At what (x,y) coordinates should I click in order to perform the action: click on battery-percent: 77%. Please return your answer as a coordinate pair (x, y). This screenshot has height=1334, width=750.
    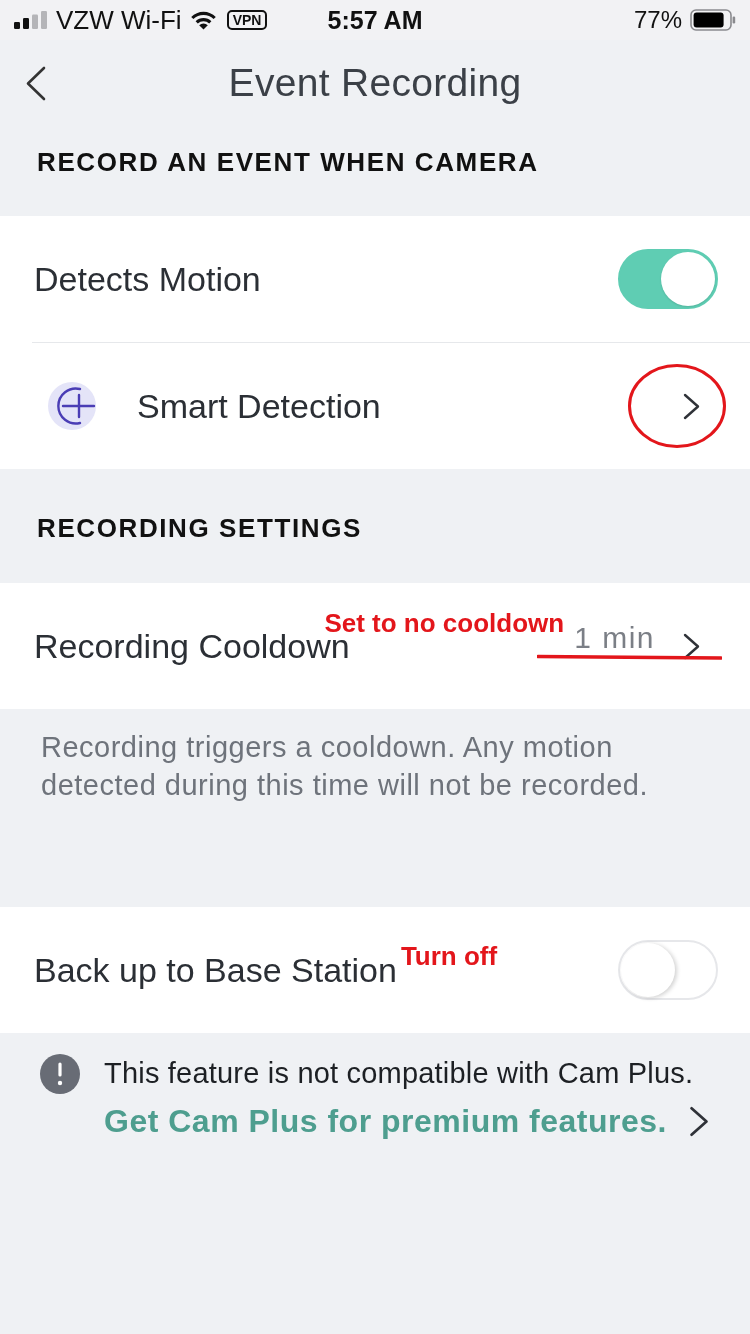
    Looking at the image, I should click on (657, 20).